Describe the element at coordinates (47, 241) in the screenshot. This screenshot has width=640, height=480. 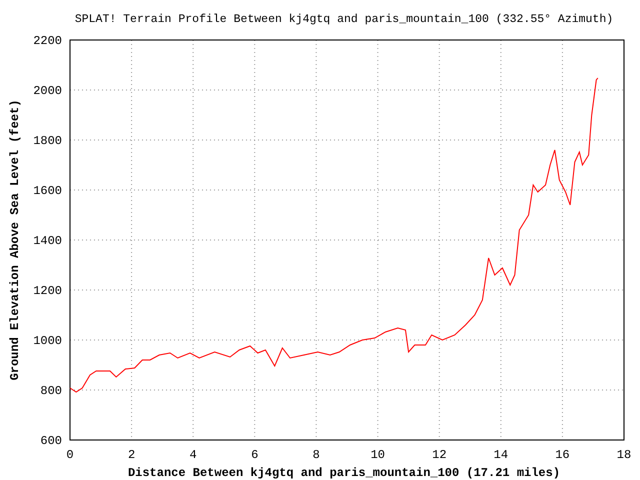
I see `tick-label: 1400` at that location.